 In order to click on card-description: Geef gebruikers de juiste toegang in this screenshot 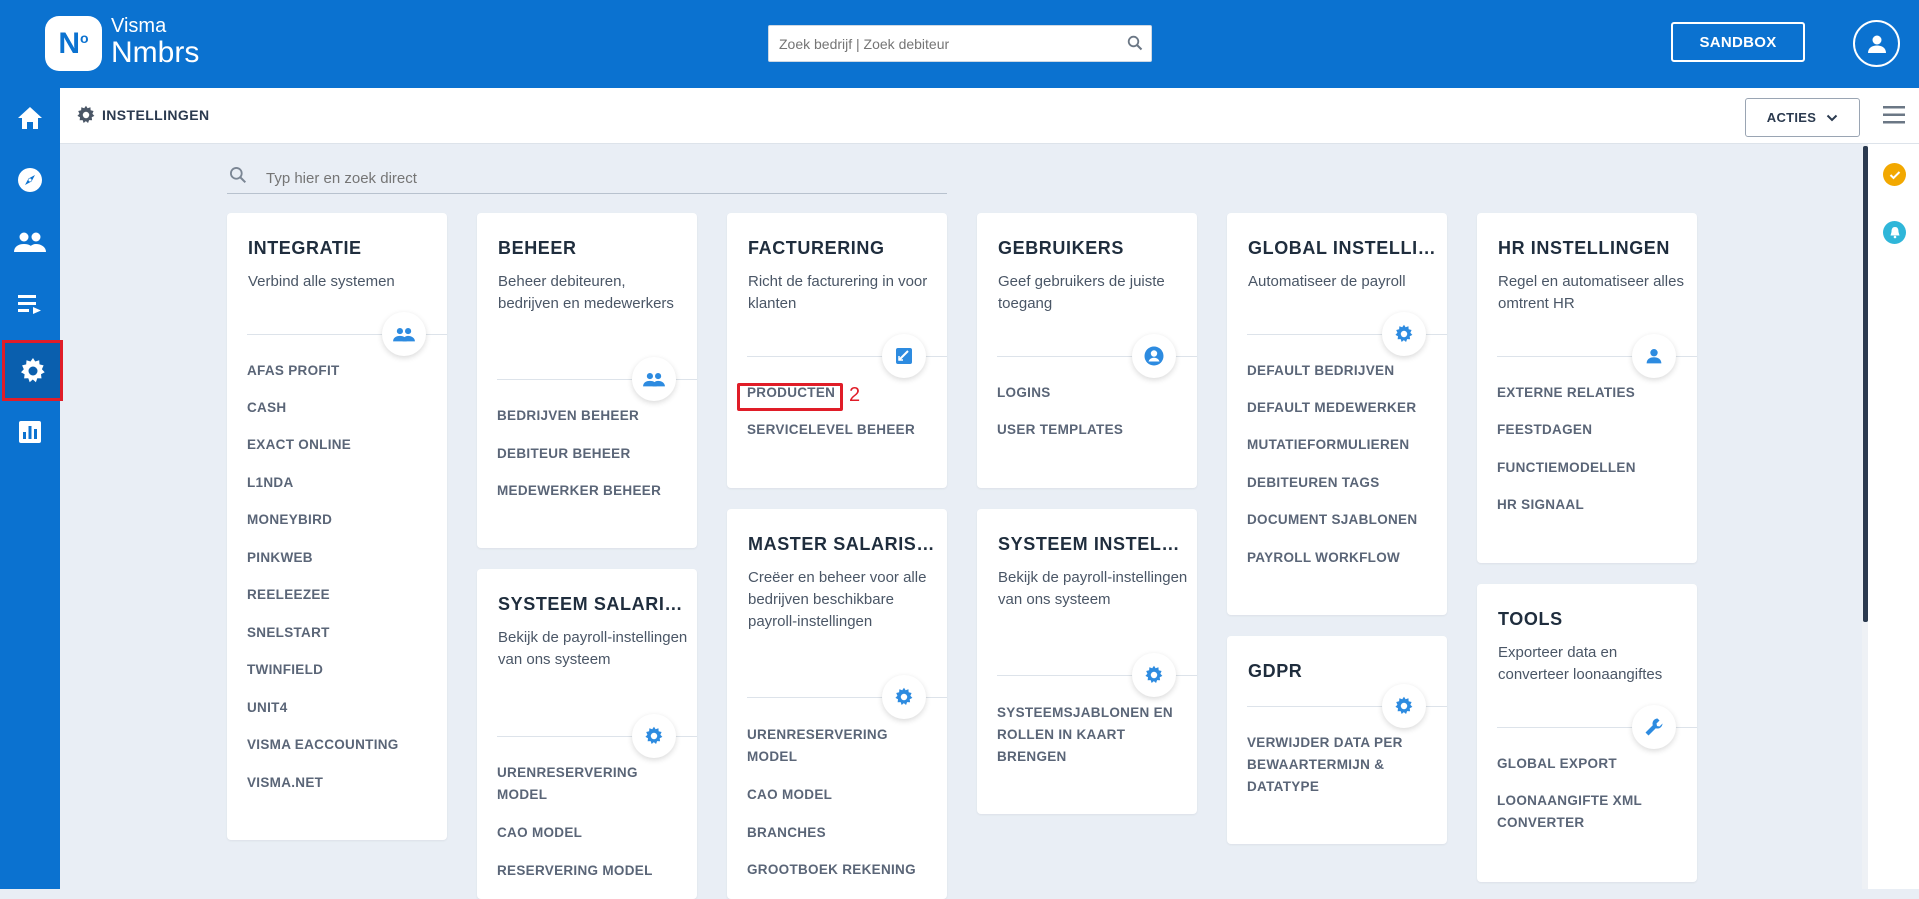, I will do `click(1081, 292)`.